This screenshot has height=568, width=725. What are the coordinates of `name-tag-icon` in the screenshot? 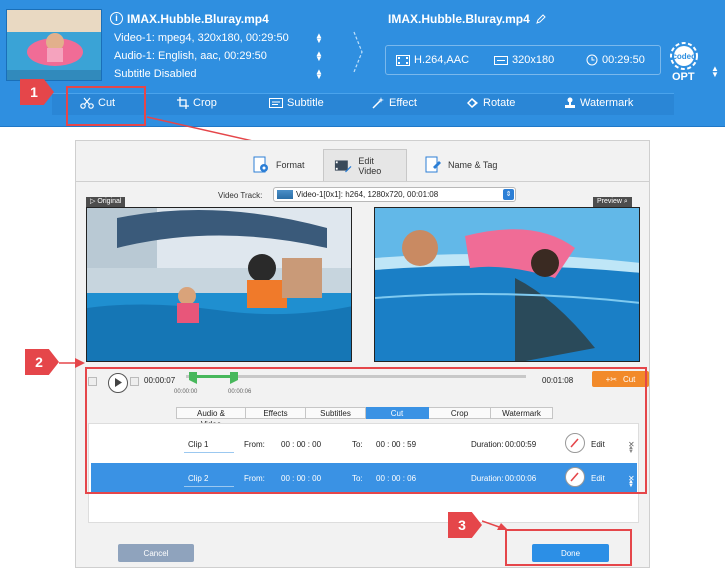 It's located at (433, 164).